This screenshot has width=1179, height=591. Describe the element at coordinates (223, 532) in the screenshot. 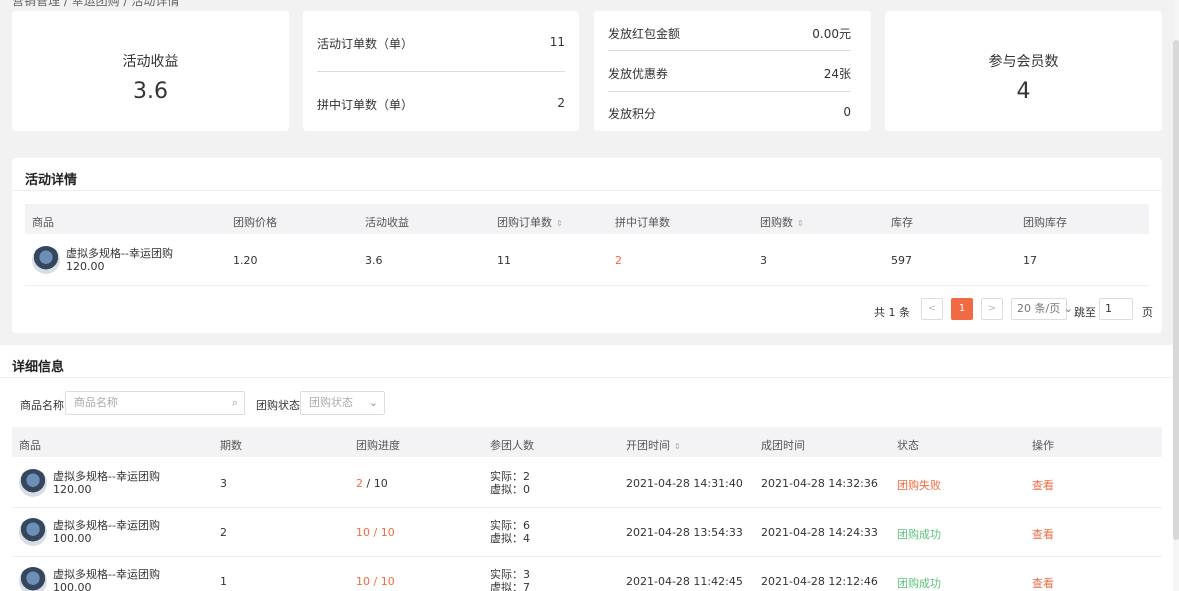

I see `period: 2` at that location.